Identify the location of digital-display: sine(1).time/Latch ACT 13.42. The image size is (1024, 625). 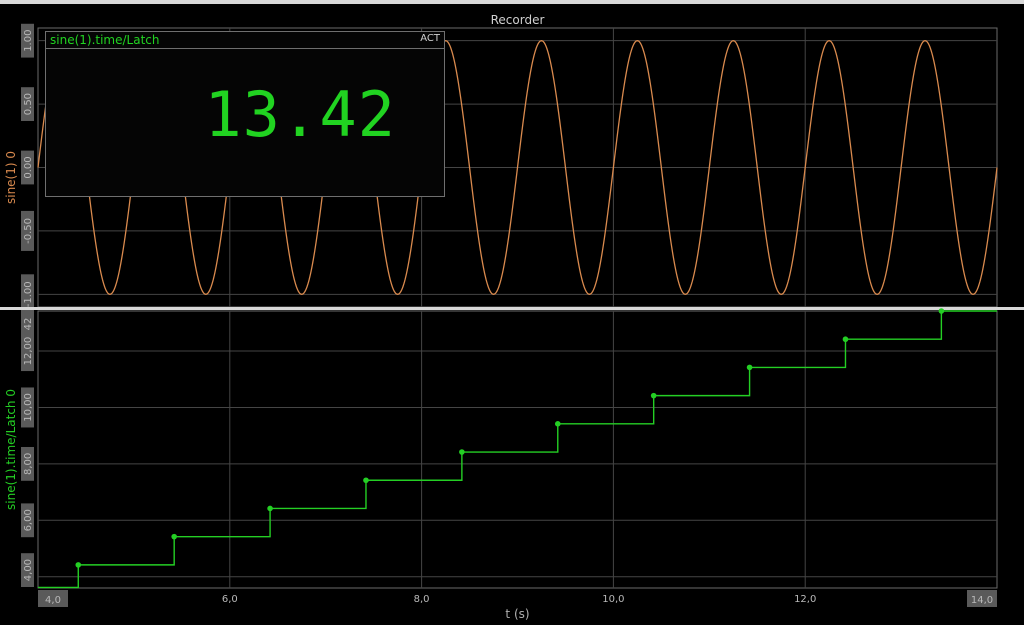
(245, 114).